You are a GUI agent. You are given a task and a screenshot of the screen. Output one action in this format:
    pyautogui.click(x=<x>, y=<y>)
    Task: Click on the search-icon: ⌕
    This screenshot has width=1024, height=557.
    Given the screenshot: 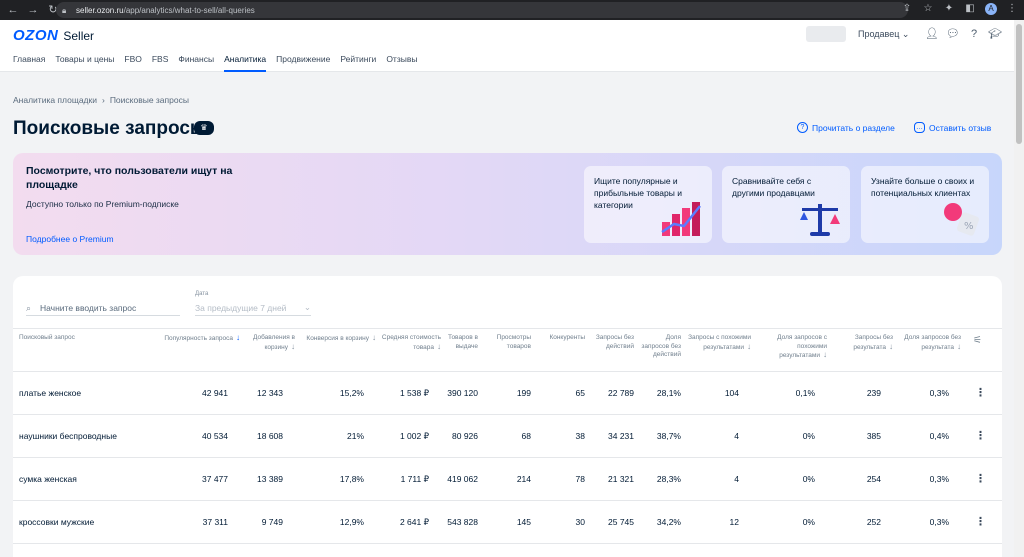 What is the action you would take?
    pyautogui.click(x=29, y=307)
    